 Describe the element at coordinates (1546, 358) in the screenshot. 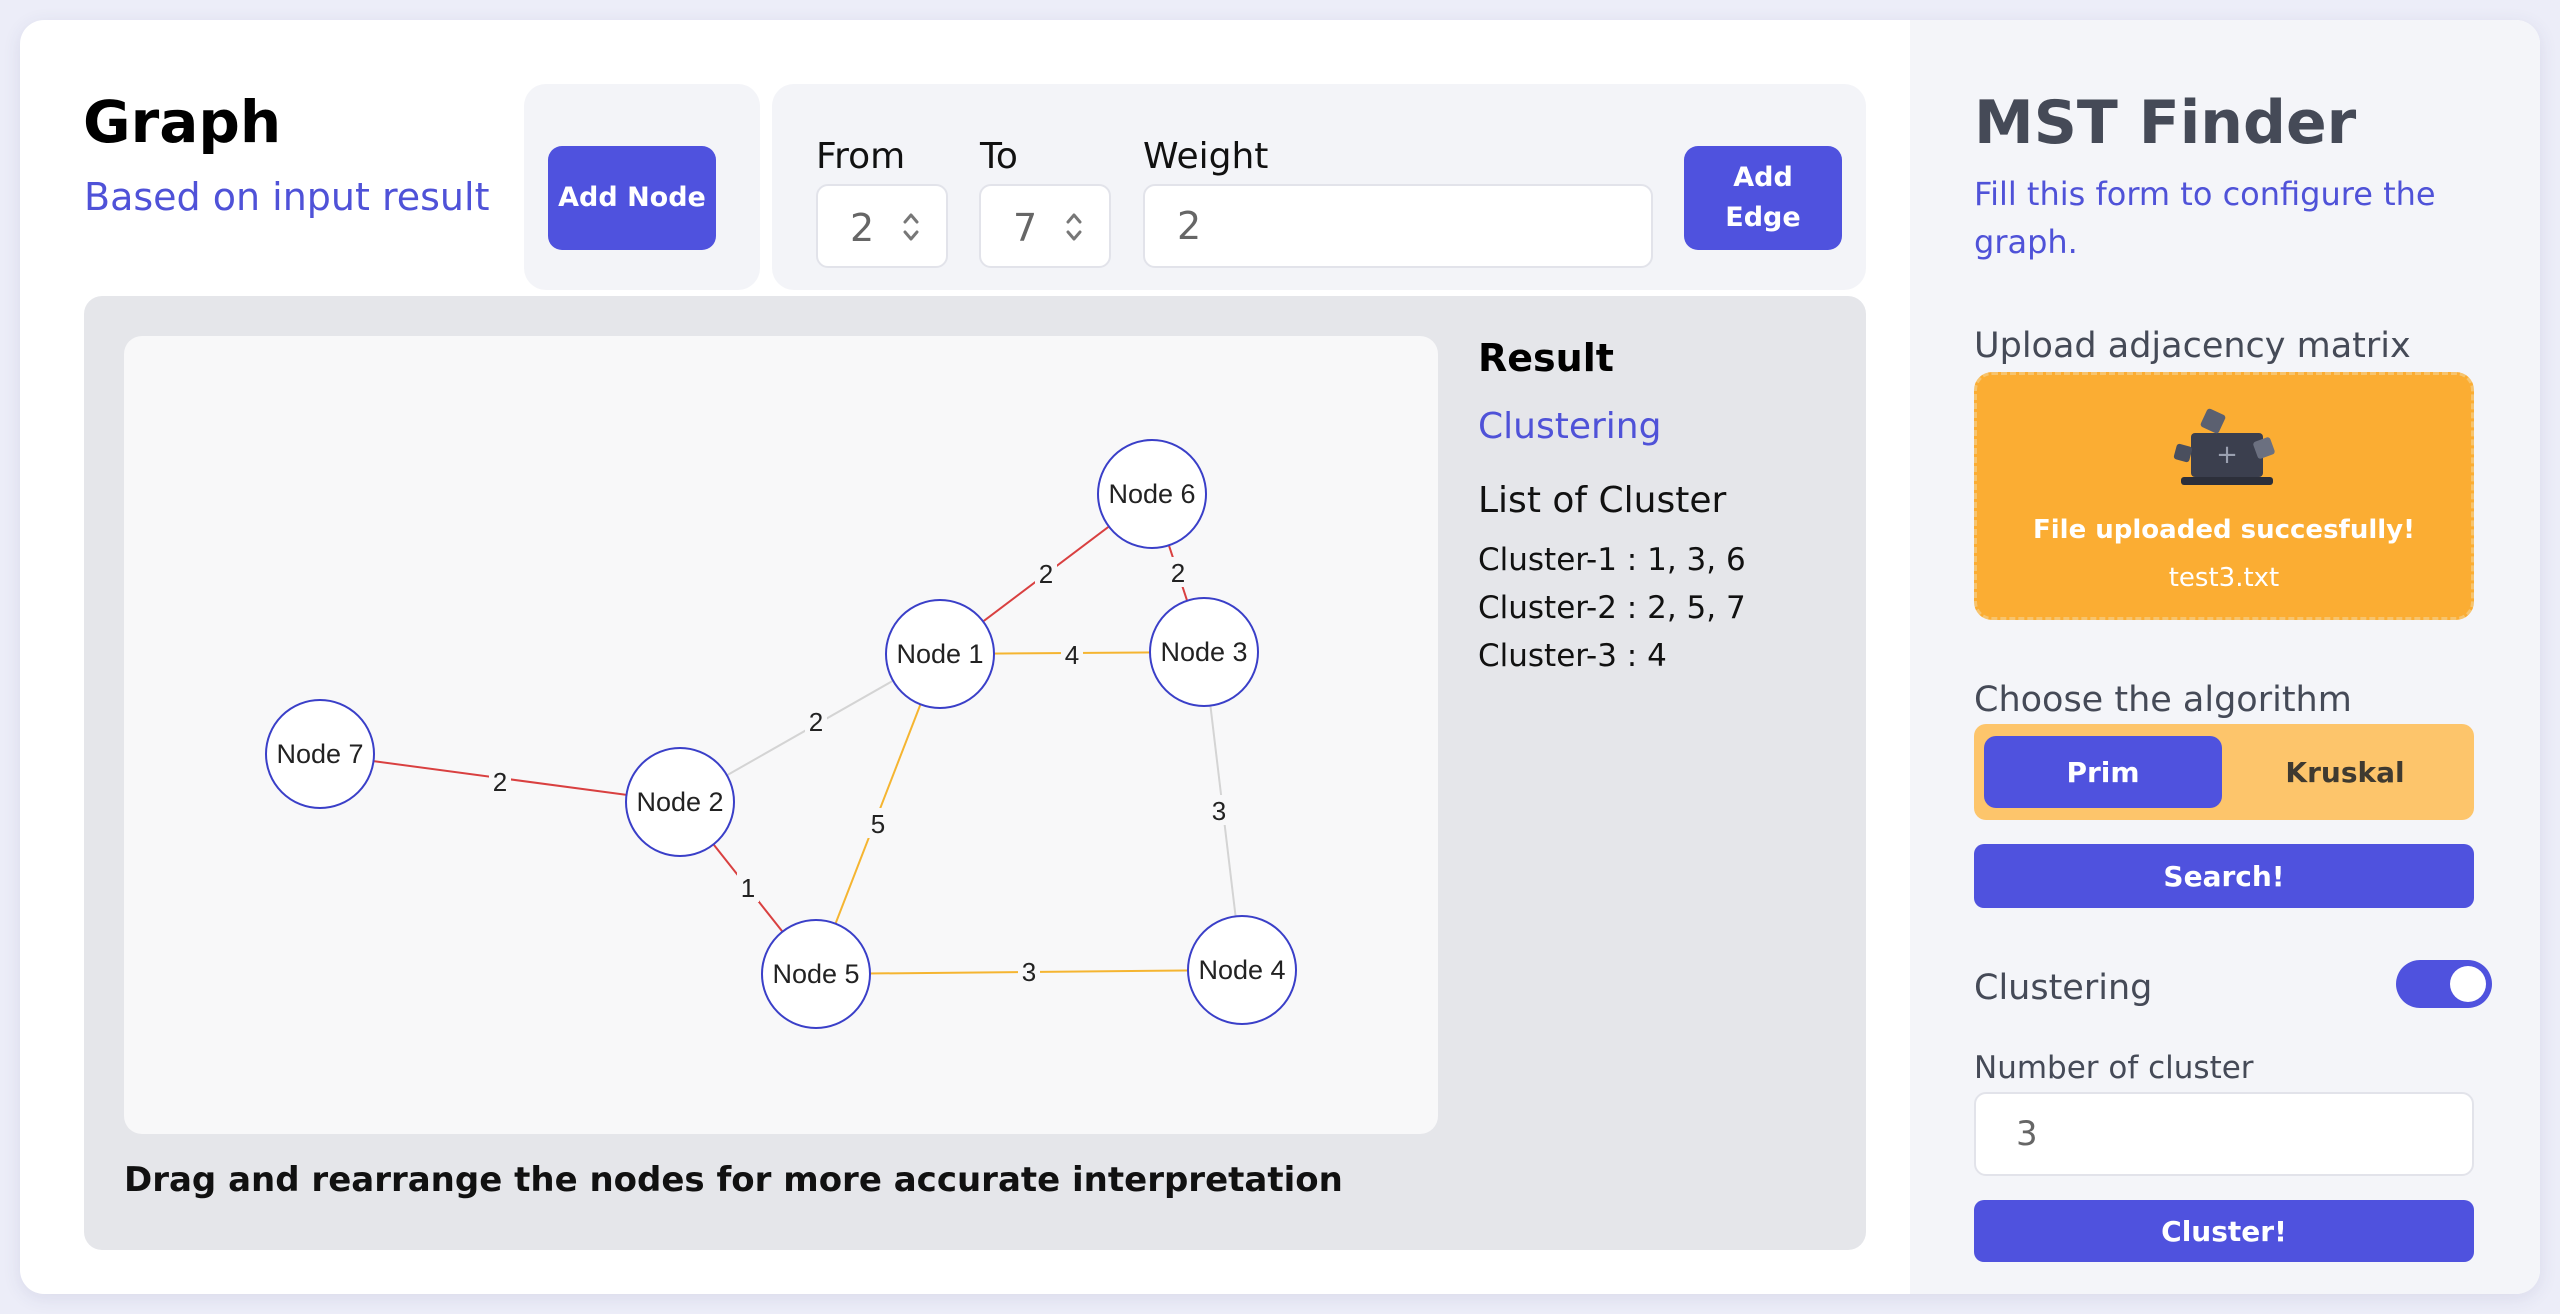

I see `result-title: Result` at that location.